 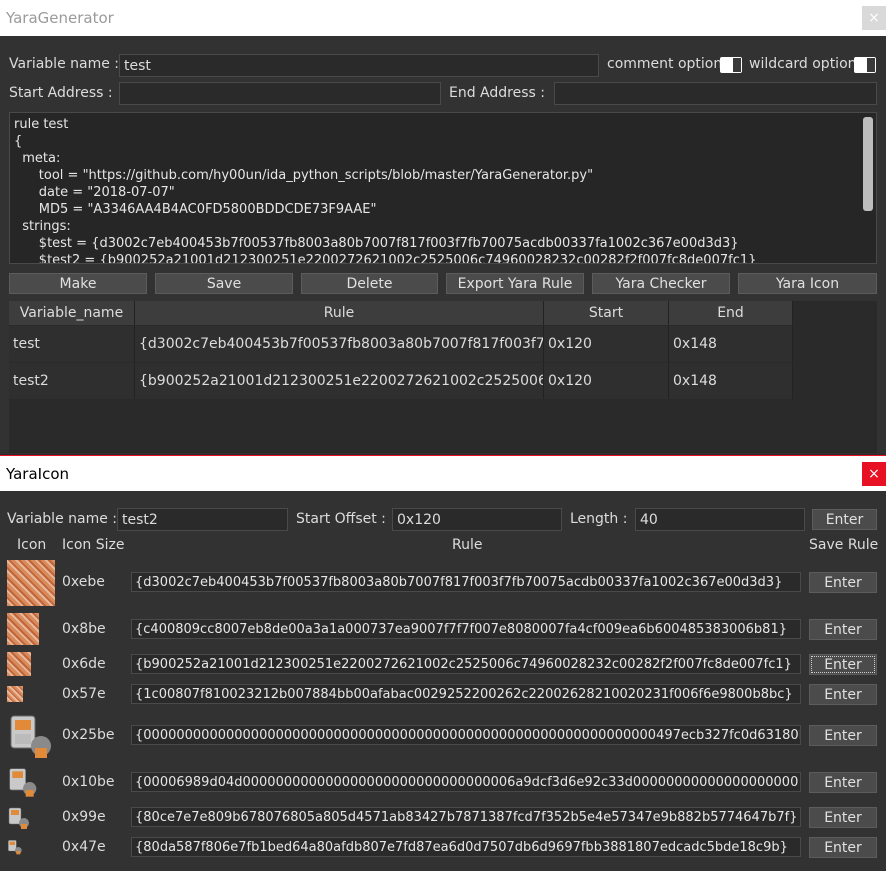 What do you see at coordinates (497, 93) in the screenshot?
I see `end-address-label: End Address :` at bounding box center [497, 93].